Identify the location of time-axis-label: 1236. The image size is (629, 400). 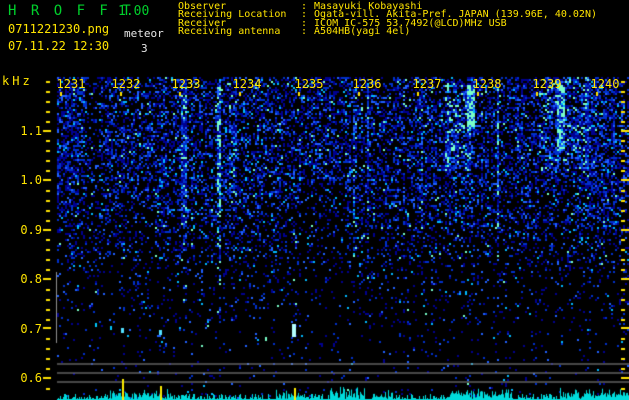
(367, 84).